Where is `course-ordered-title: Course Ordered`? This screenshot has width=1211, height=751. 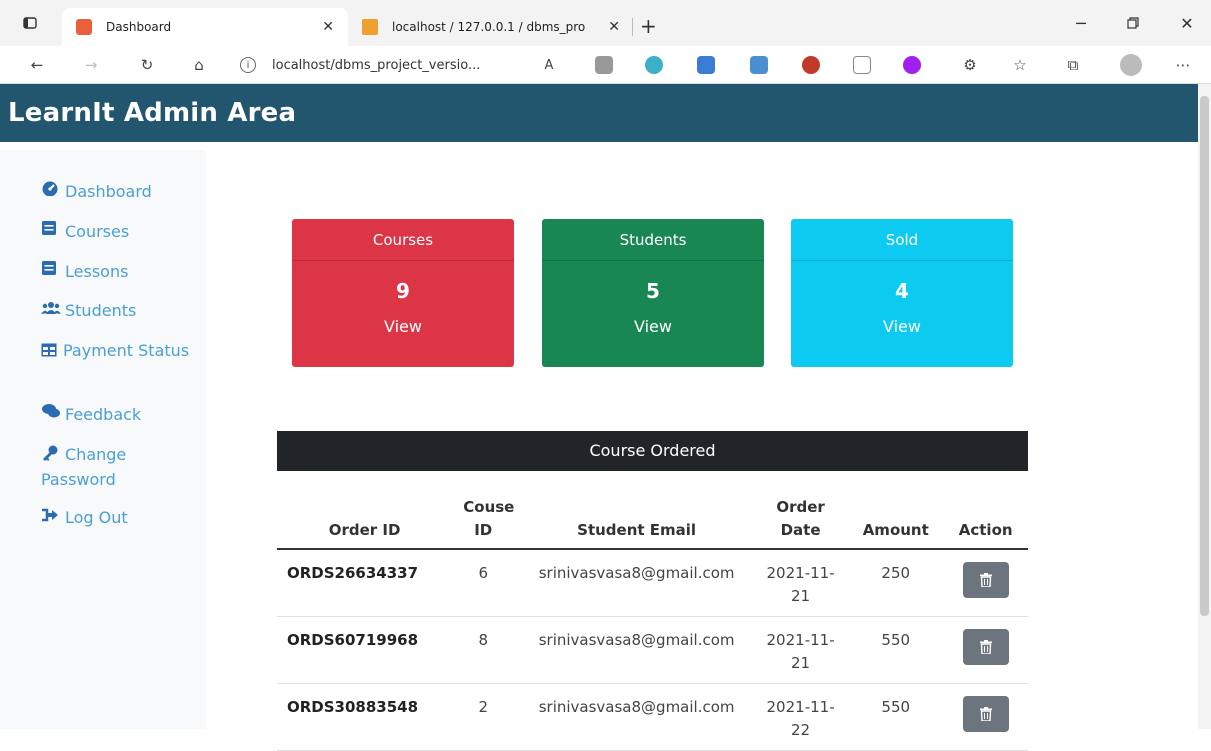 course-ordered-title: Course Ordered is located at coordinates (652, 451).